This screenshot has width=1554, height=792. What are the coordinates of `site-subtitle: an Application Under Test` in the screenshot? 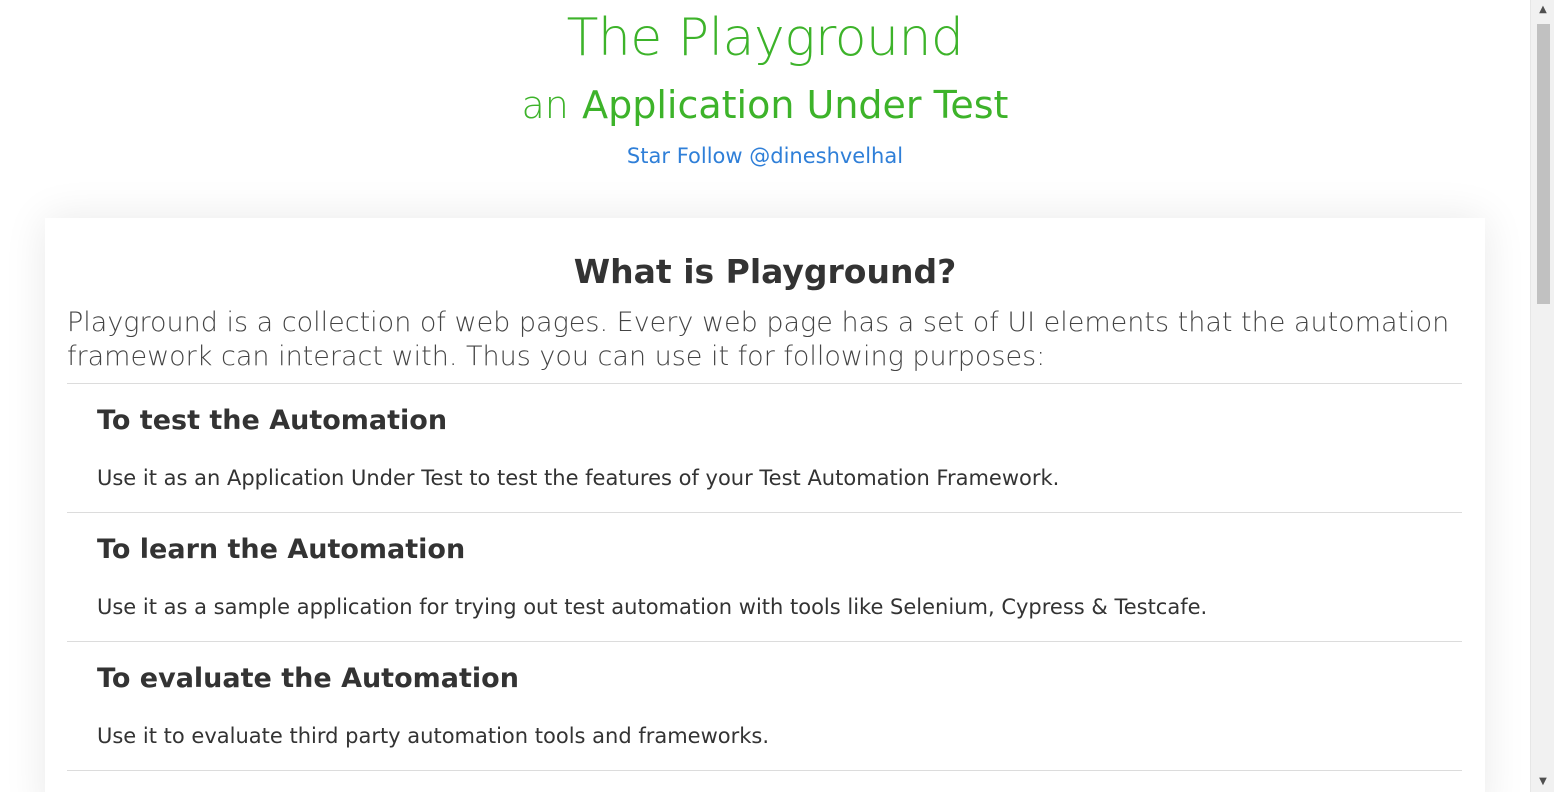 It's located at (765, 105).